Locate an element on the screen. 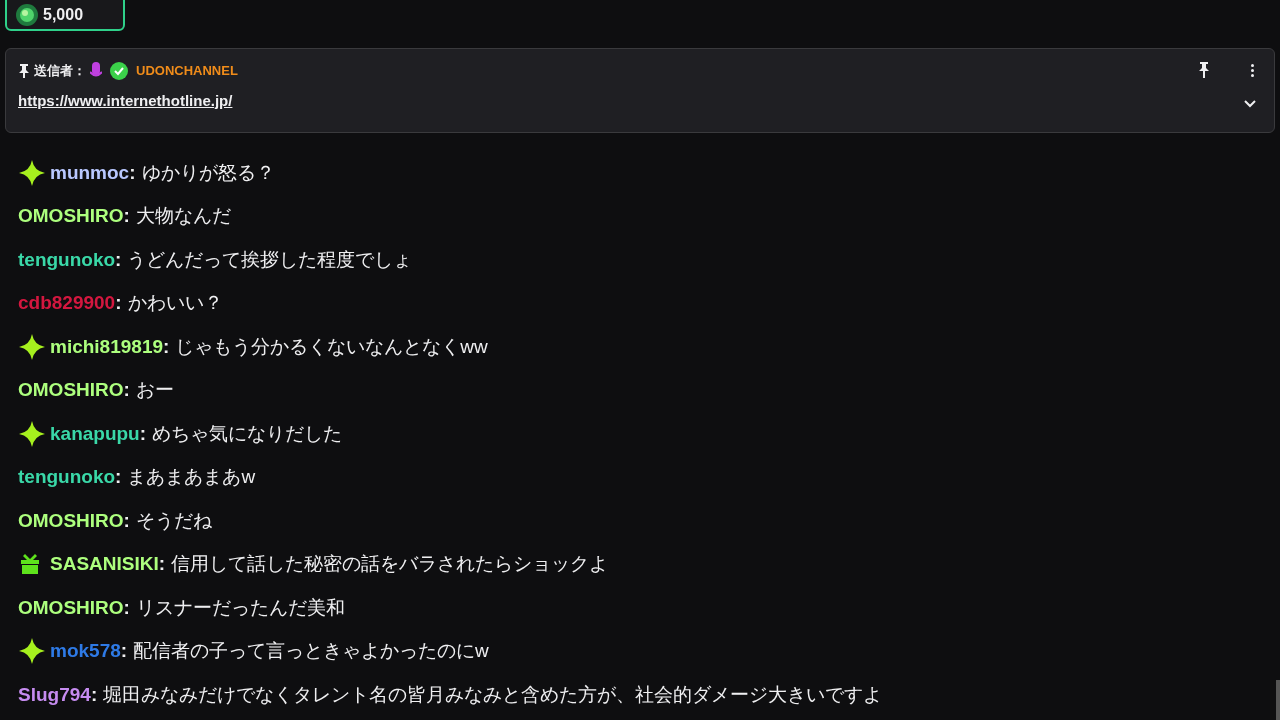 The width and height of the screenshot is (1280, 720). chat-message: おー is located at coordinates (154, 390).